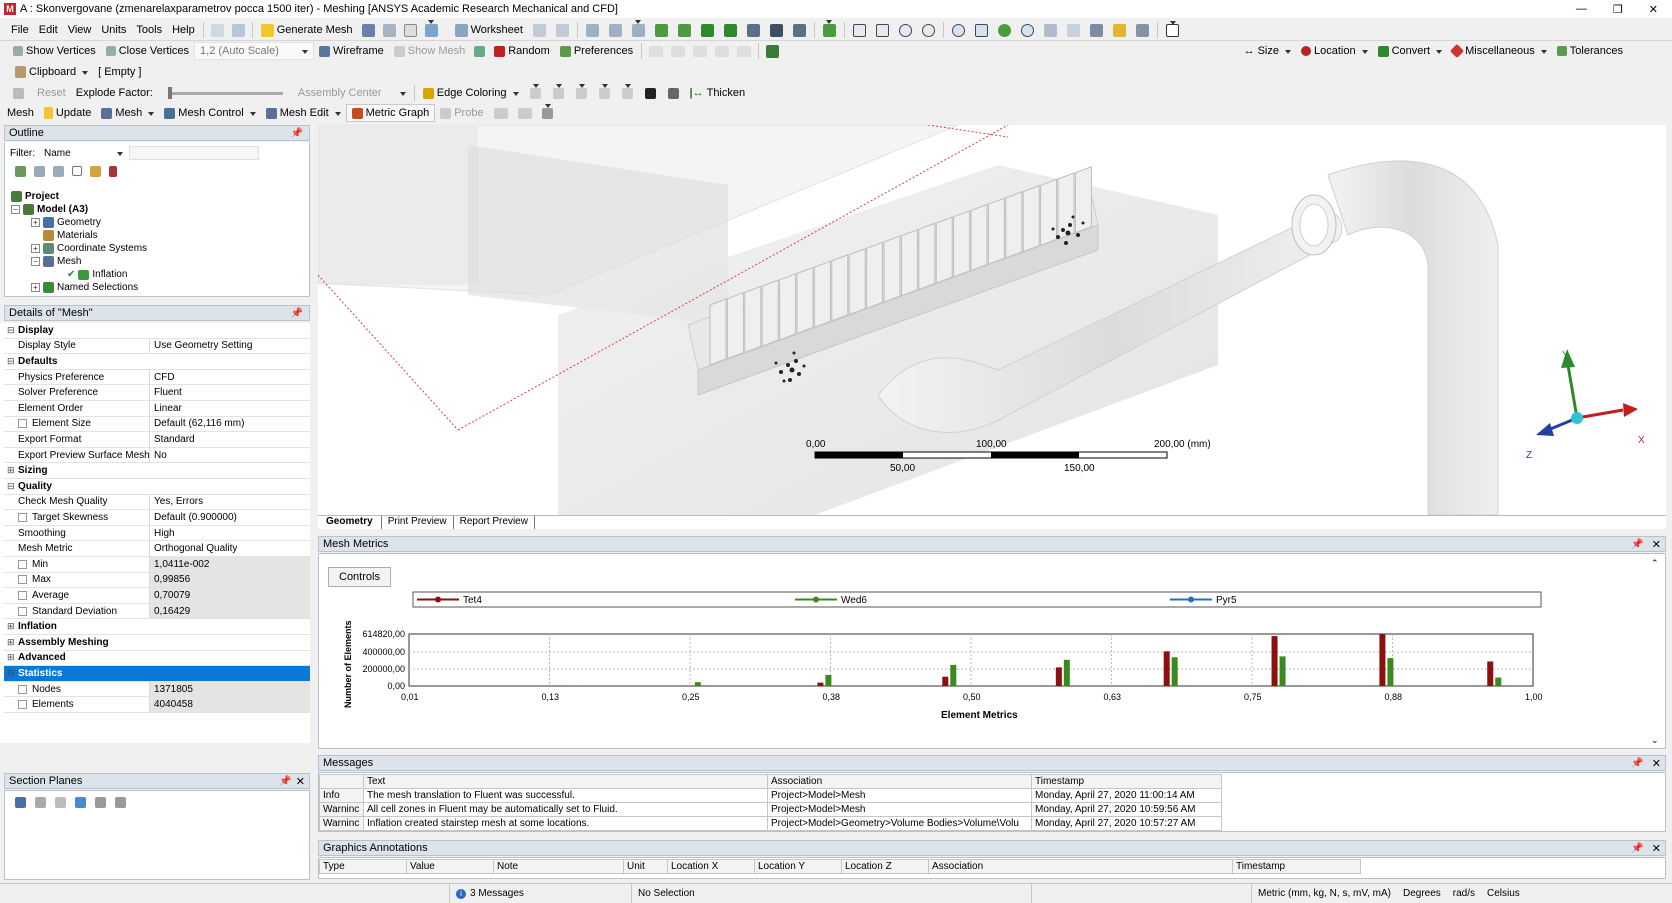  Describe the element at coordinates (84, 287) in the screenshot. I see `tree-named-selections: + Named Selections` at that location.